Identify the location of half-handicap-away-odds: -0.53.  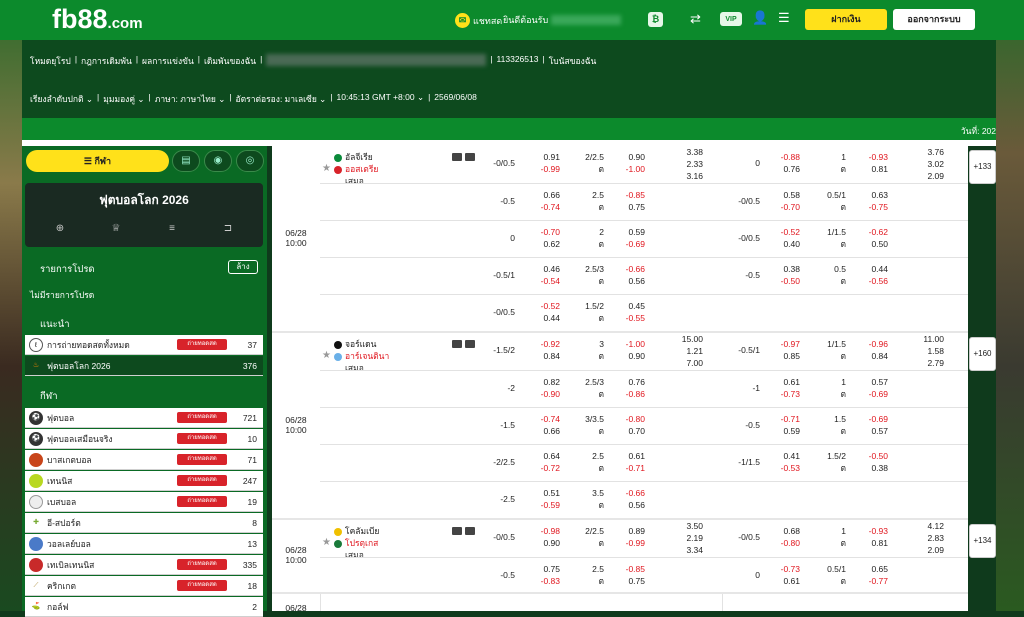
(780, 468).